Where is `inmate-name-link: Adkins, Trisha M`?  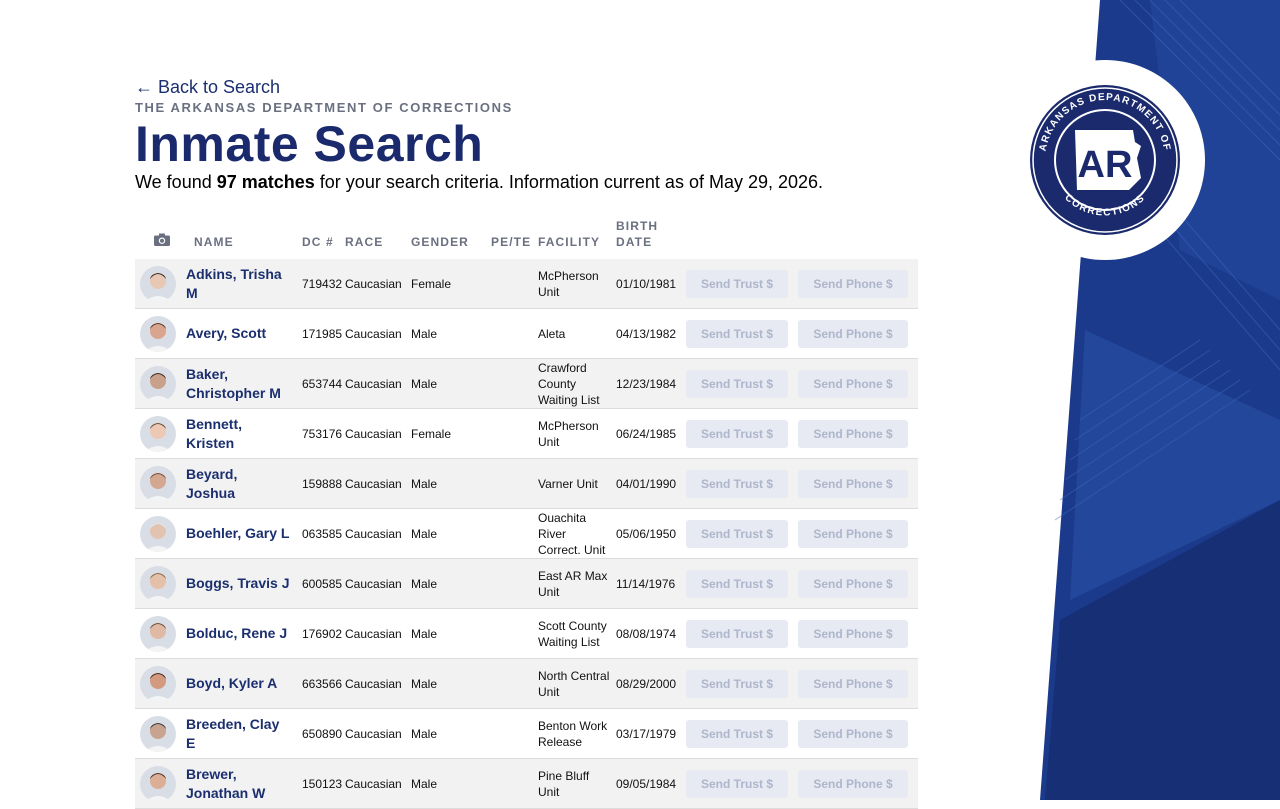 inmate-name-link: Adkins, Trisha M is located at coordinates (240, 284).